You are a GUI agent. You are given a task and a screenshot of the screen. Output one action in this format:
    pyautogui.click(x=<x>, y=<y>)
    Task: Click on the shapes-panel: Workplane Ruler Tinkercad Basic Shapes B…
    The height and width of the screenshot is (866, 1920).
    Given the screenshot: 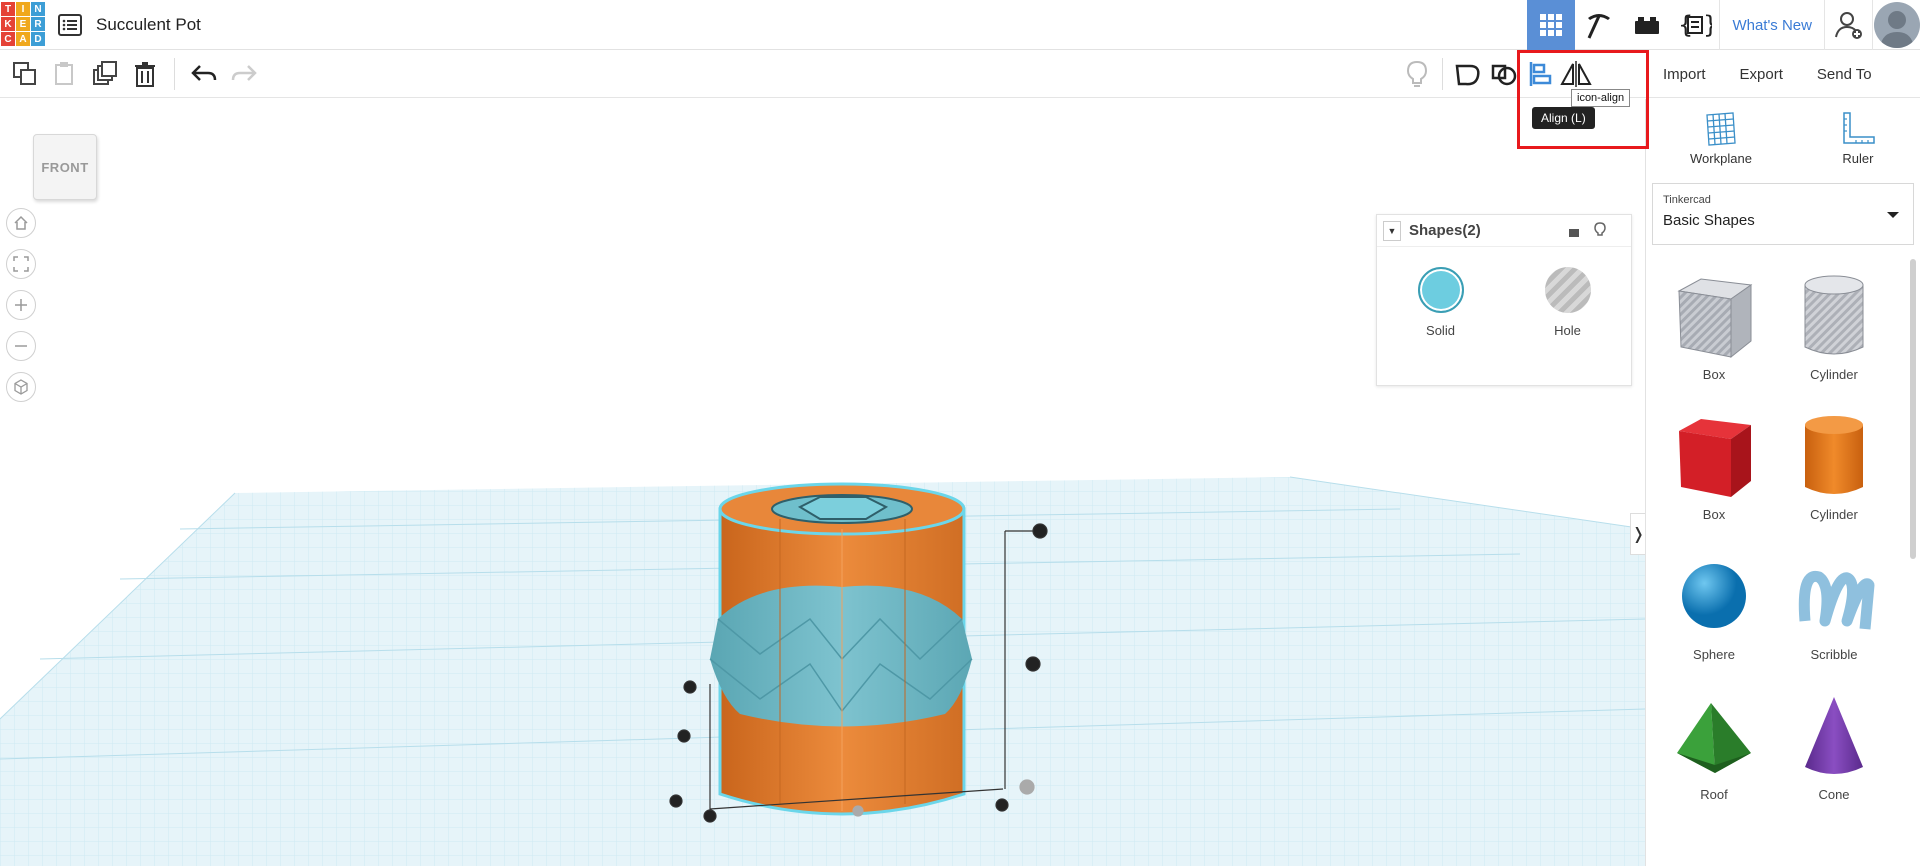 What is the action you would take?
    pyautogui.click(x=1782, y=482)
    